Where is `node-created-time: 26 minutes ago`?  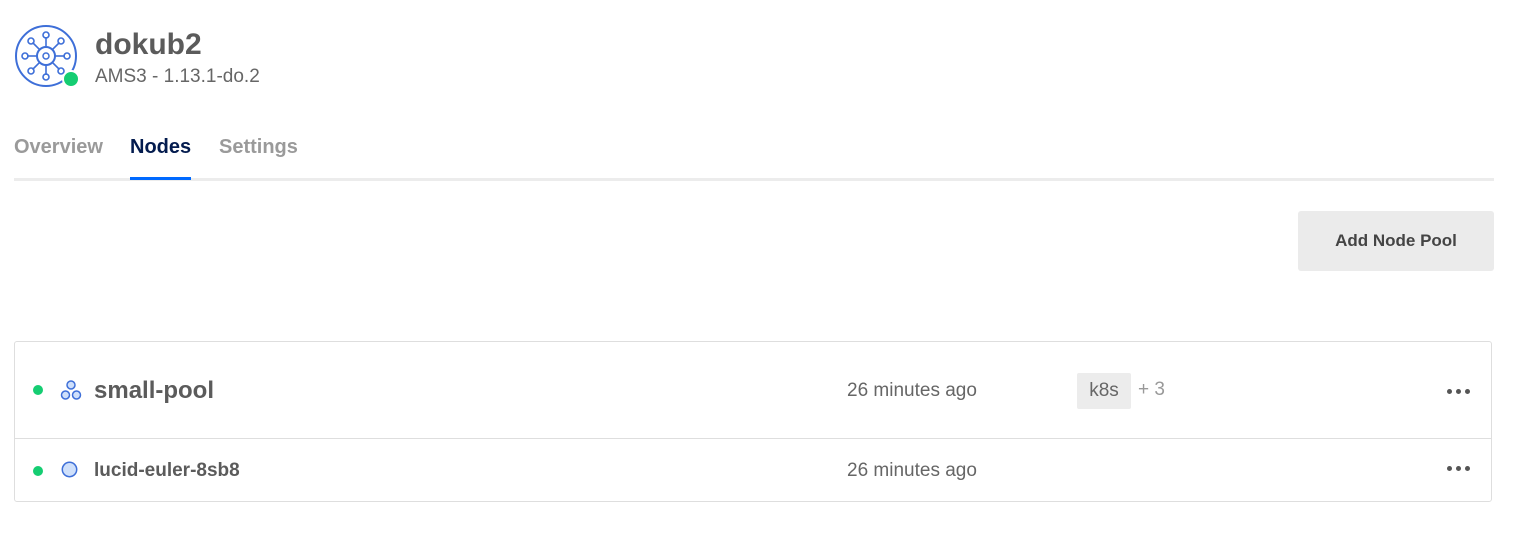
node-created-time: 26 minutes ago is located at coordinates (912, 470).